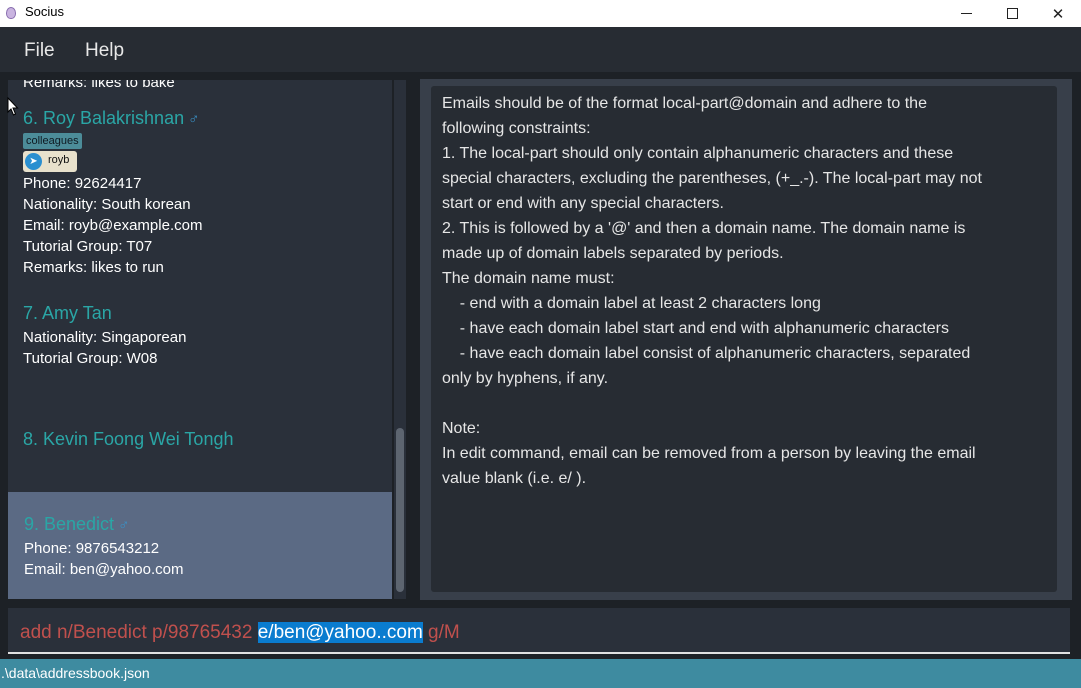 The width and height of the screenshot is (1081, 688). I want to click on tag-label: colleagues, so click(52, 141).